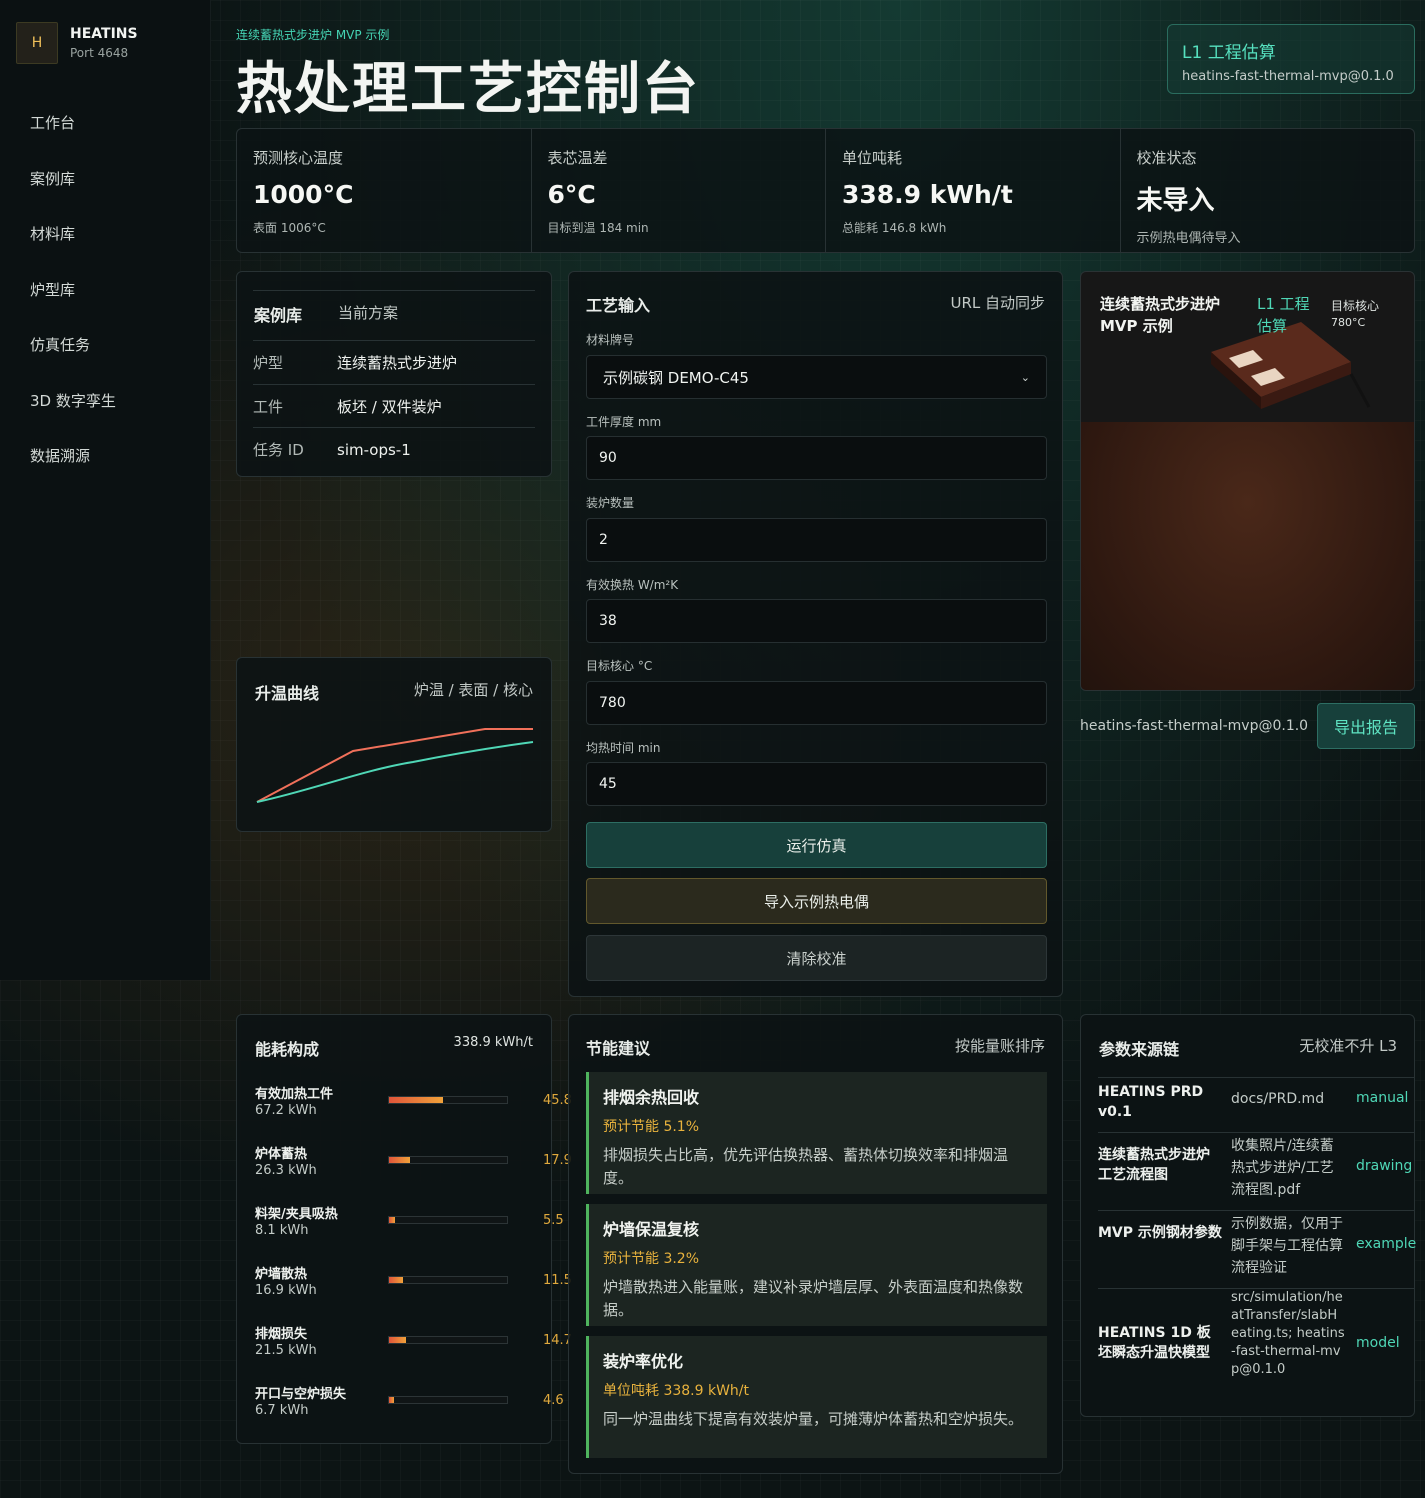  What do you see at coordinates (1366, 726) in the screenshot?
I see `export-report-button: 导出报告` at bounding box center [1366, 726].